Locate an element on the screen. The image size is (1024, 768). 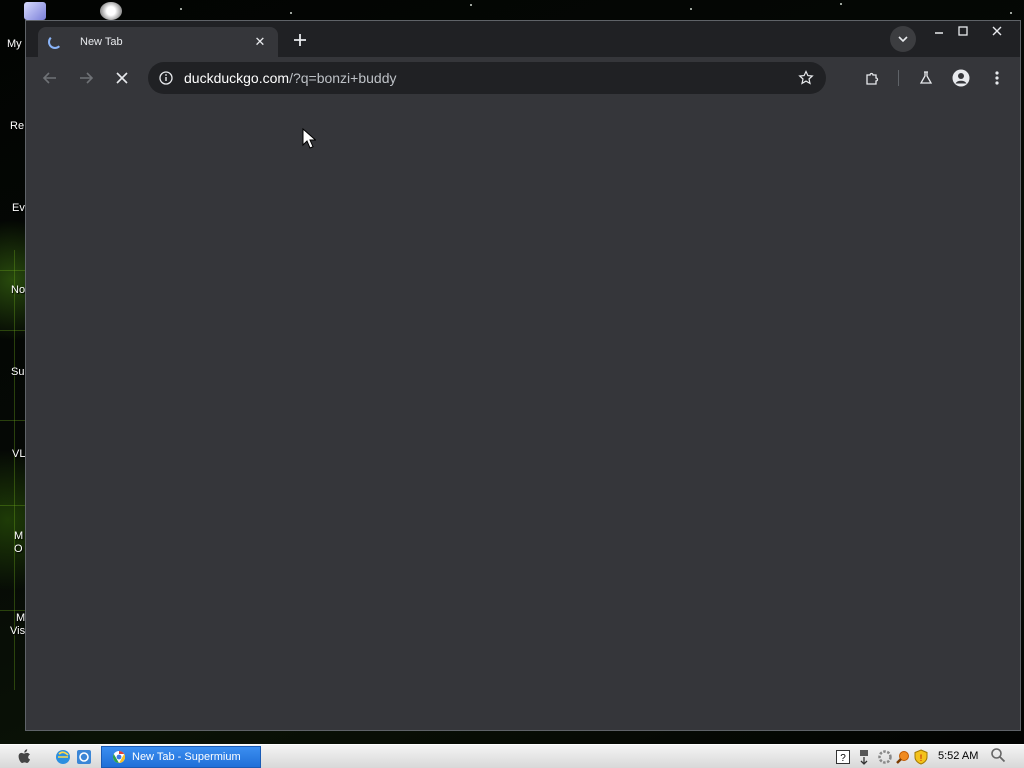
tab-strip: New Tab ✕ is located at coordinates (523, 39).